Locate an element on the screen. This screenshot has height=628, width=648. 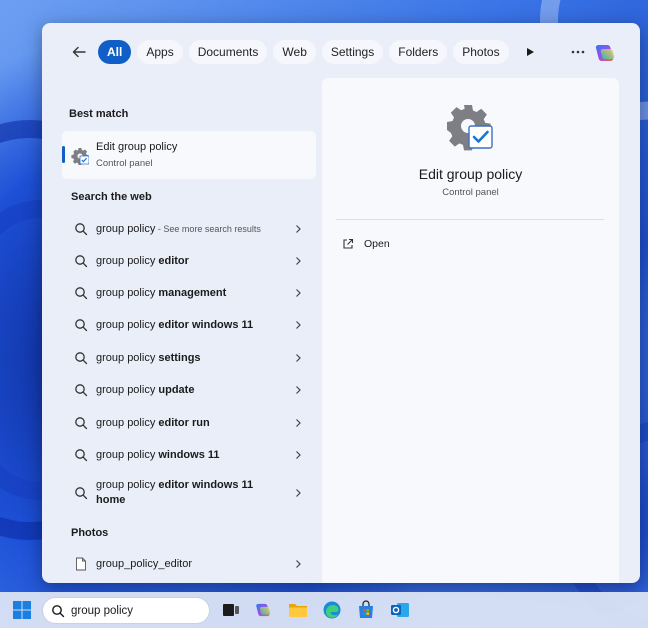
store-icon is located at coordinates (366, 610).